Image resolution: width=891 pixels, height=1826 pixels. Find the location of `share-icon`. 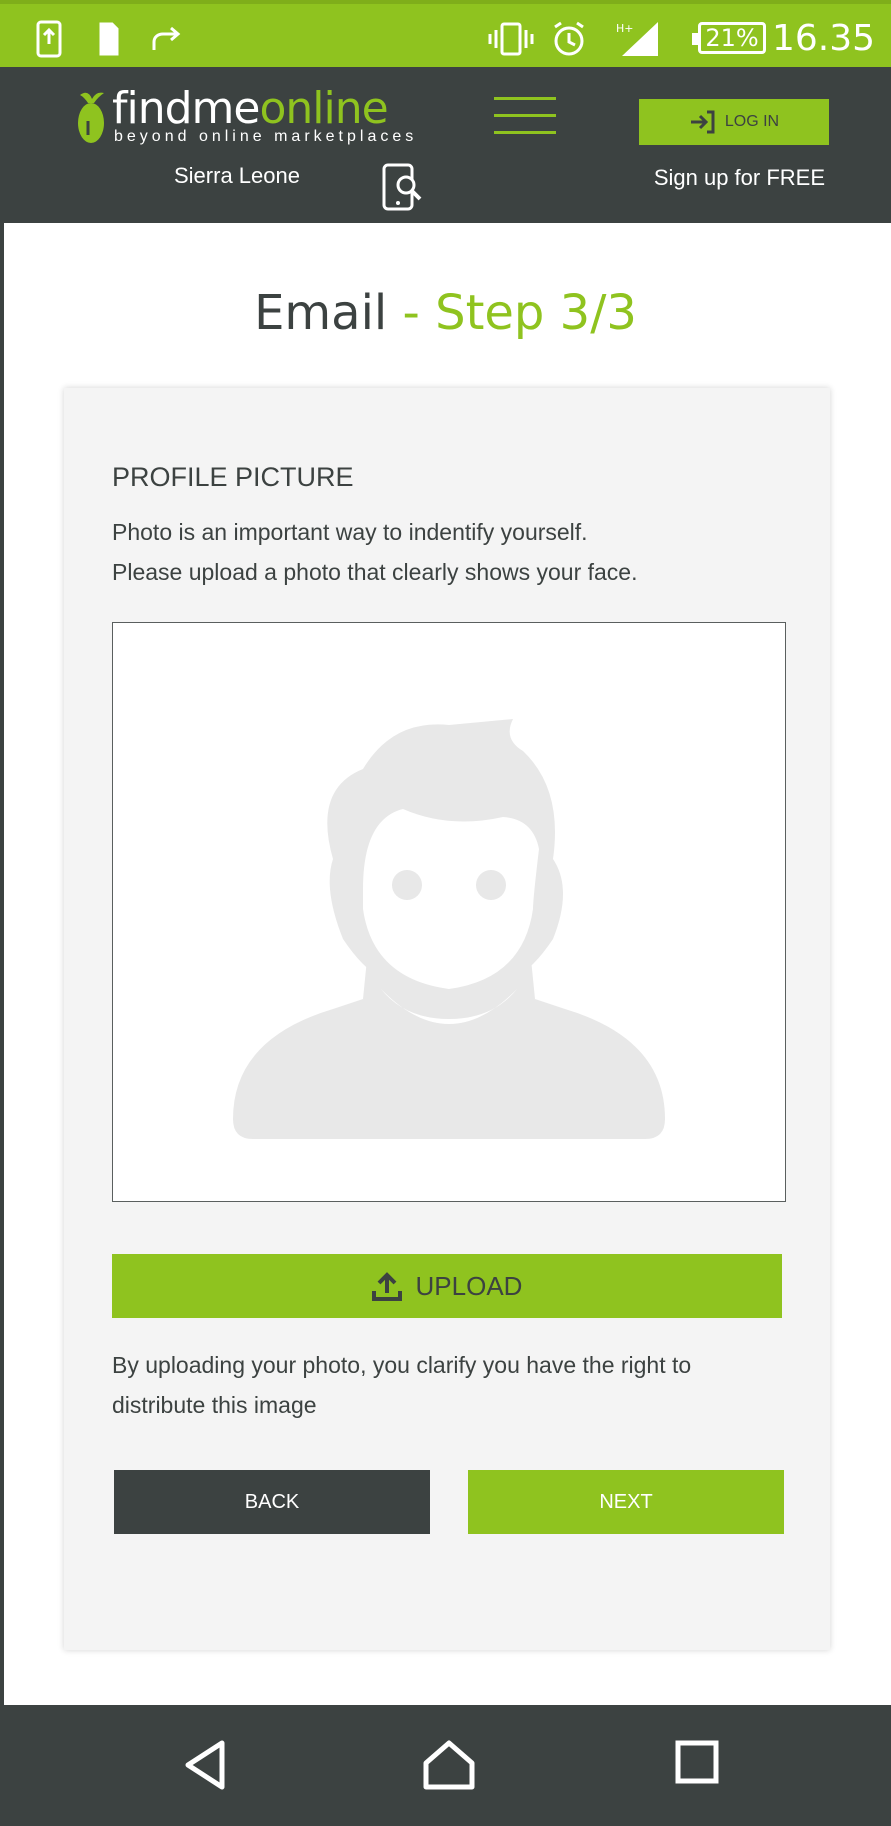

share-icon is located at coordinates (166, 38).